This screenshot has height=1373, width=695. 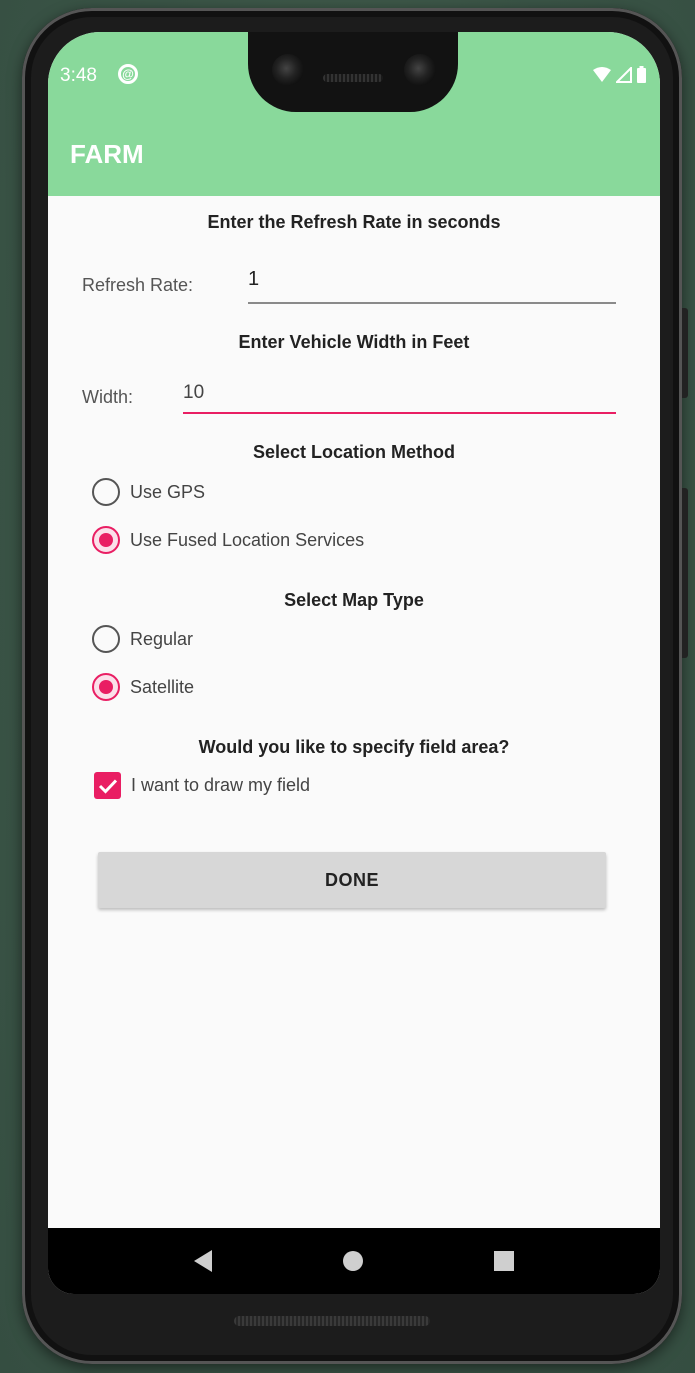 I want to click on app-bar: FARM, so click(x=354, y=155).